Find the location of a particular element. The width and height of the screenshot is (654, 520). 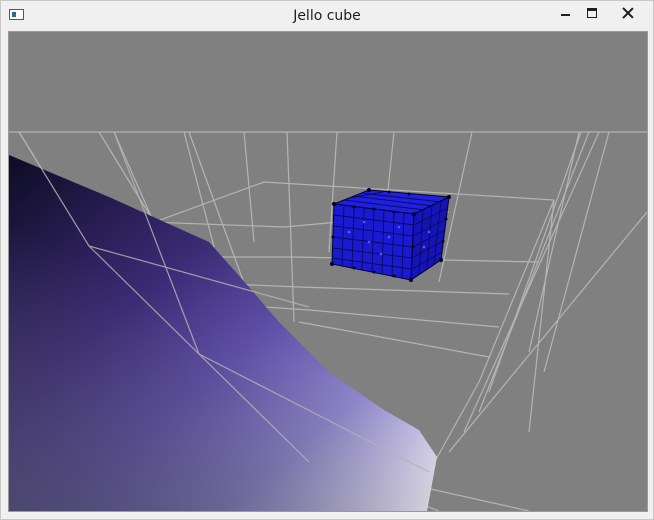

maximize-icon is located at coordinates (592, 13).